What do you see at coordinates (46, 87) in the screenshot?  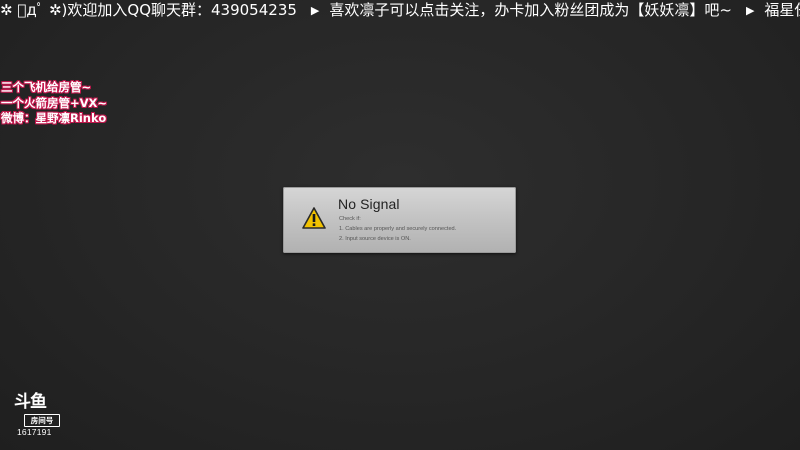 I see `note-line-planes: 三个飞机给房管~` at bounding box center [46, 87].